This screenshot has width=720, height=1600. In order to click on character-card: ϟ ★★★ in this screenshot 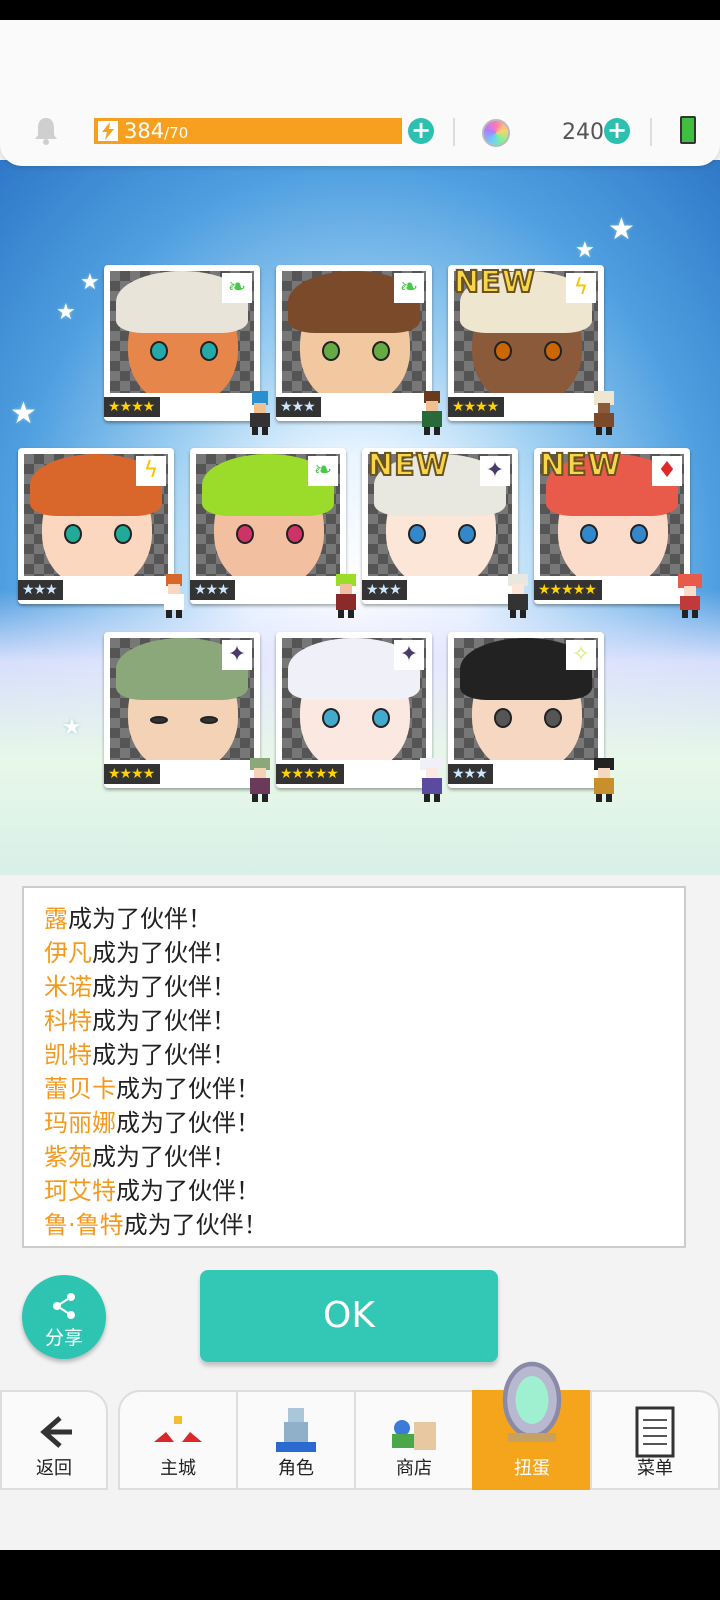, I will do `click(101, 533)`.